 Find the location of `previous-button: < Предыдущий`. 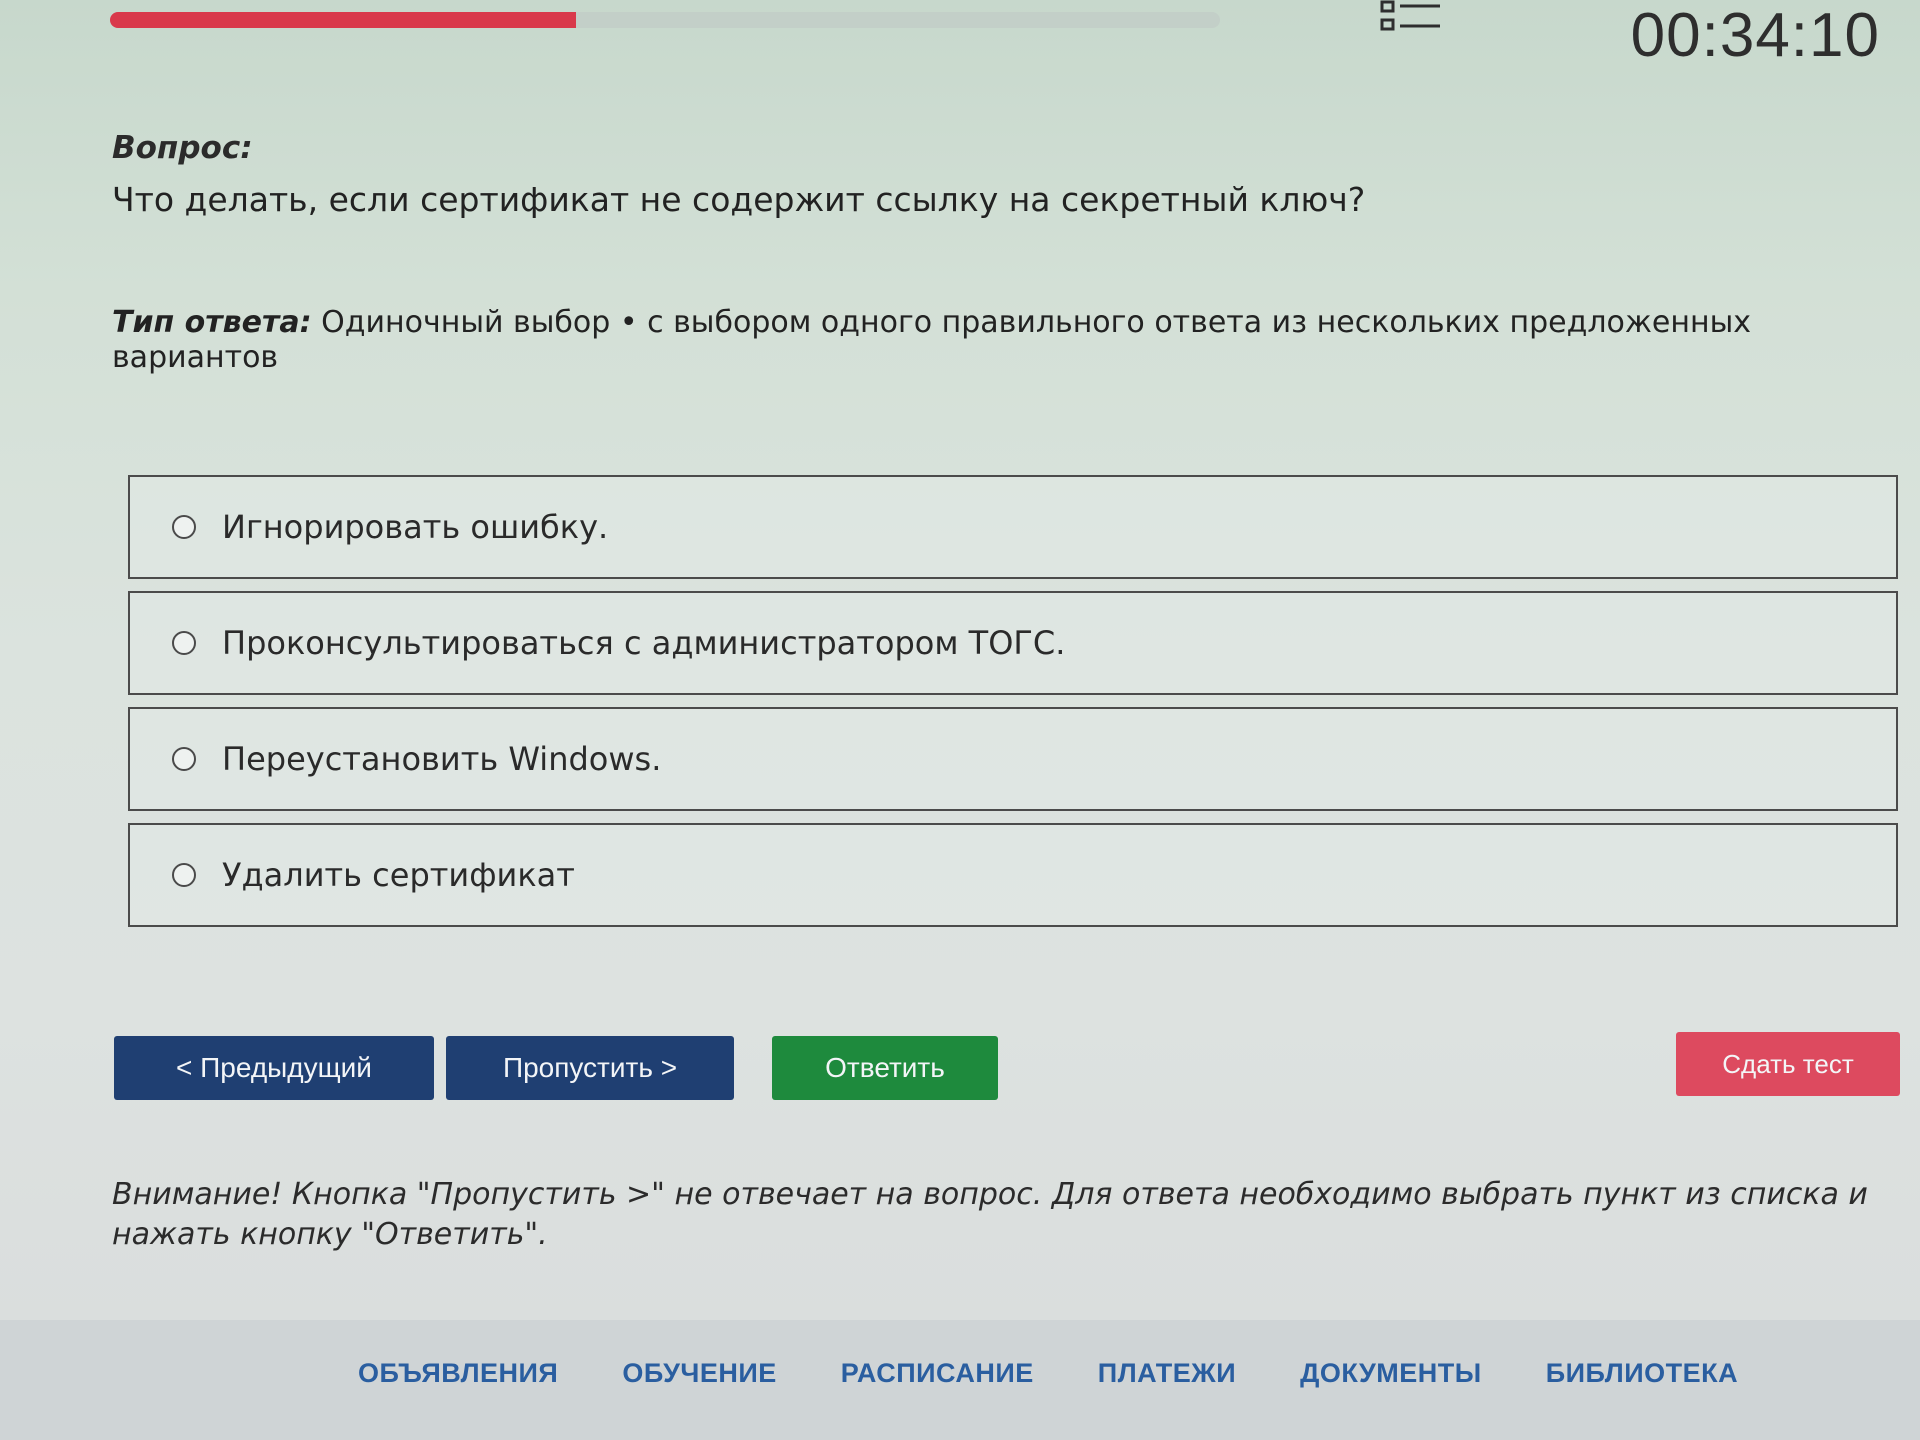

previous-button: < Предыдущий is located at coordinates (274, 1068).